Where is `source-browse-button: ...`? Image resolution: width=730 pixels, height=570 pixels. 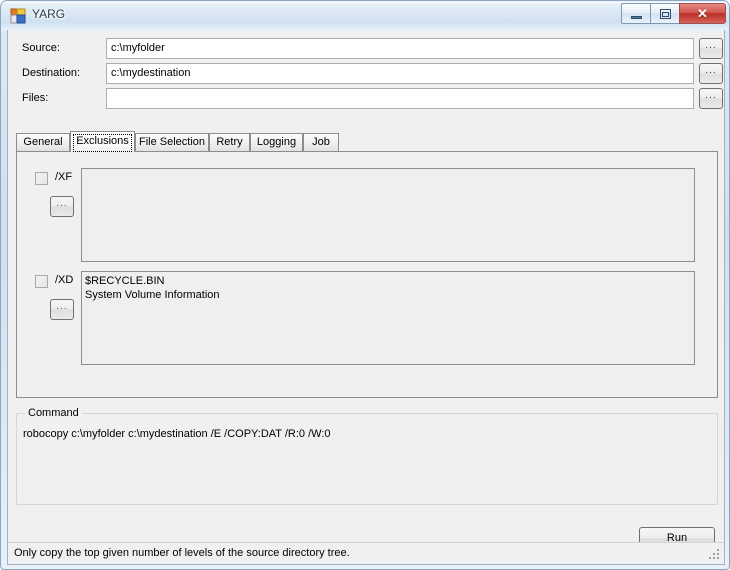
source-browse-button: ... is located at coordinates (711, 48).